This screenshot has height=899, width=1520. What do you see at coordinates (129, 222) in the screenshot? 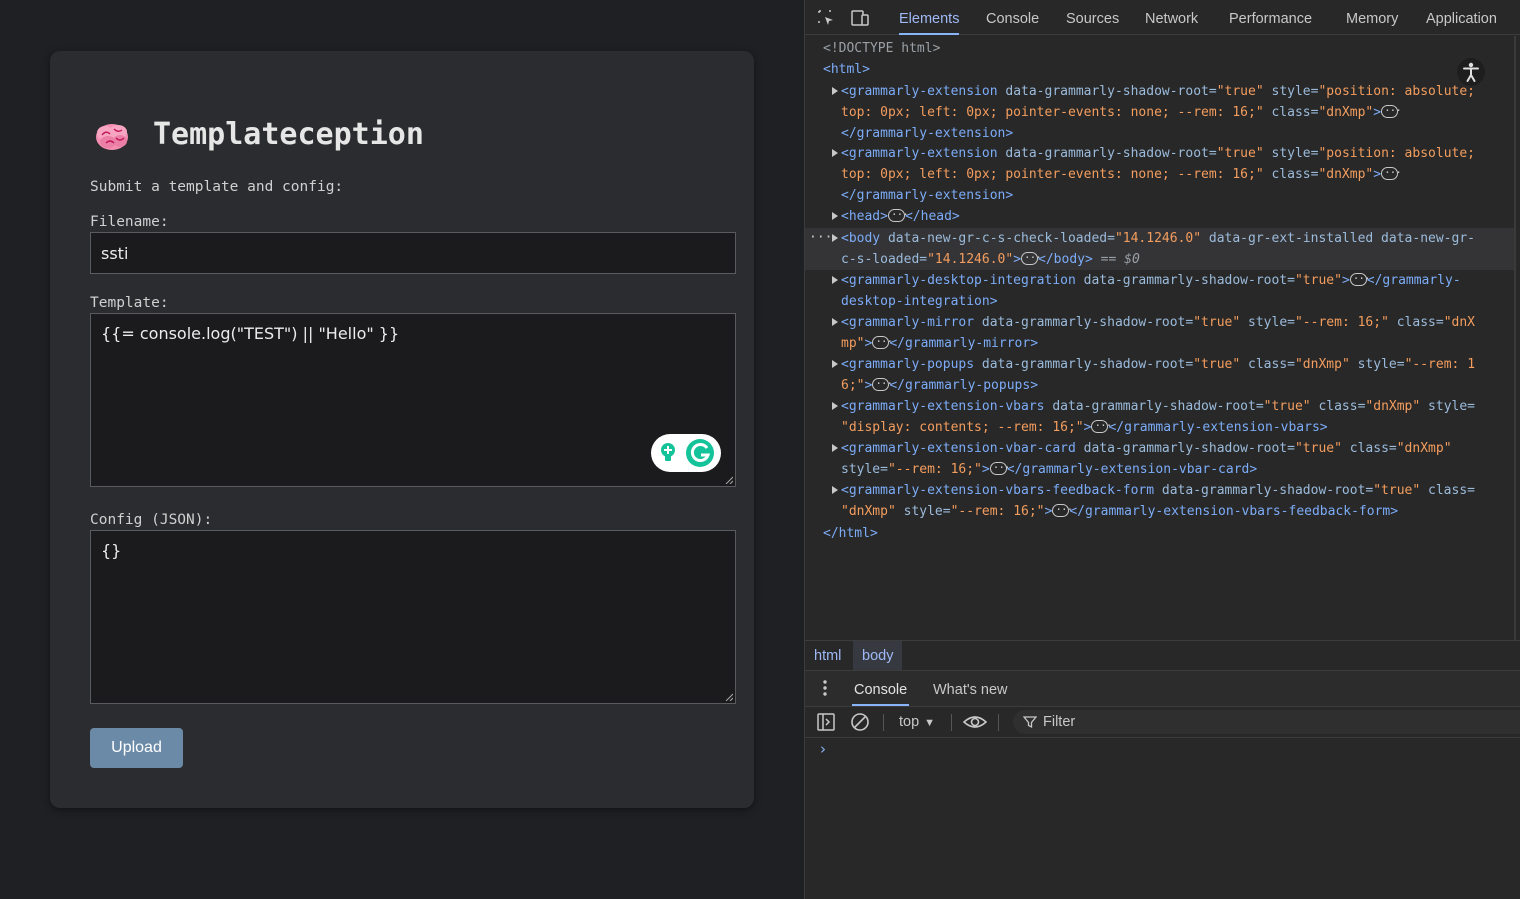
I see `filename-label: Filename:` at bounding box center [129, 222].